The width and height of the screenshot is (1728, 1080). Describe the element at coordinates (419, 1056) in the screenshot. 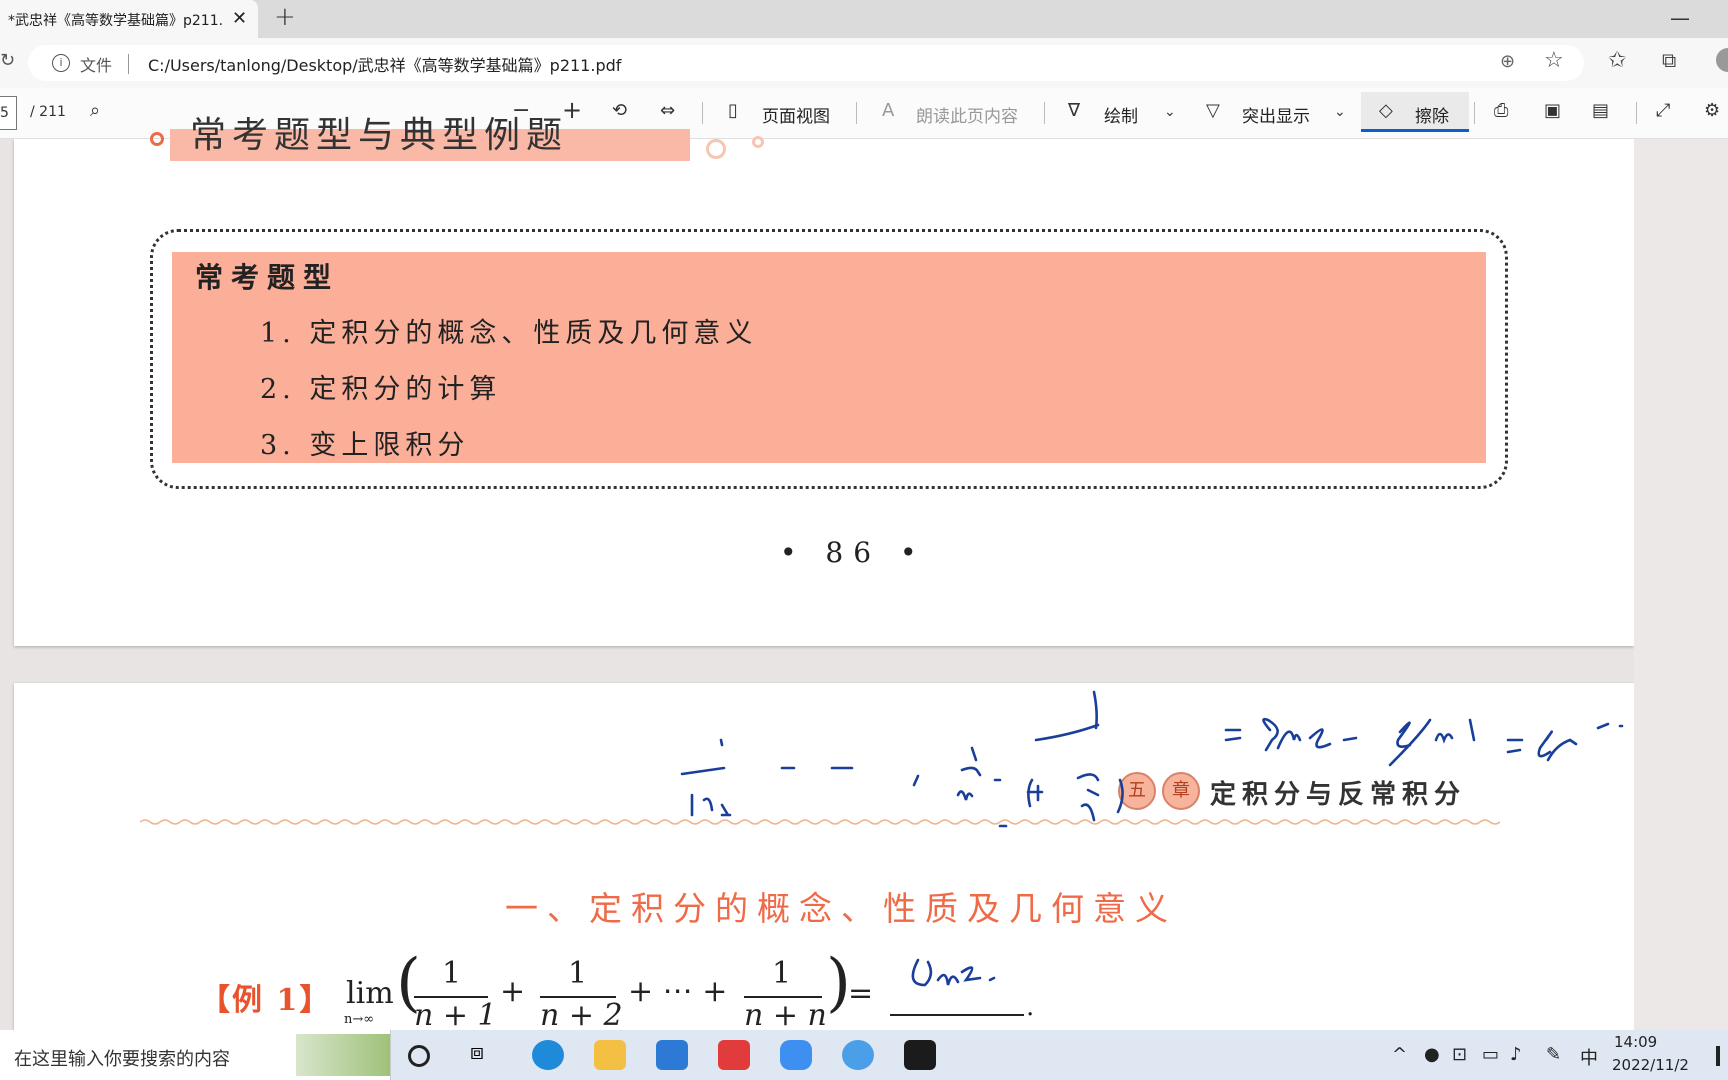

I see `cortana-icon` at that location.